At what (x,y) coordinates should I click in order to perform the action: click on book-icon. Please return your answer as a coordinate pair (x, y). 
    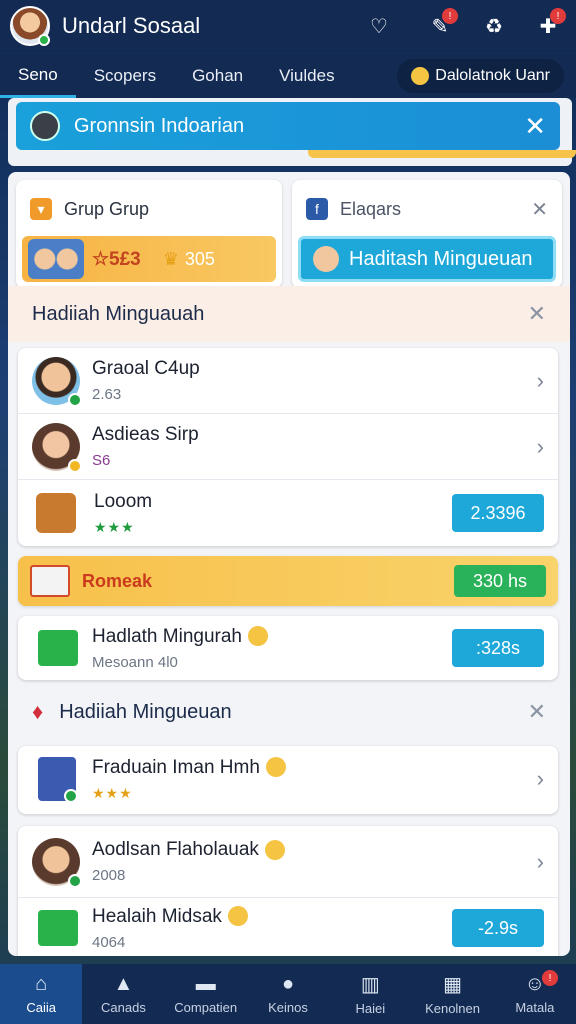
    Looking at the image, I should click on (58, 780).